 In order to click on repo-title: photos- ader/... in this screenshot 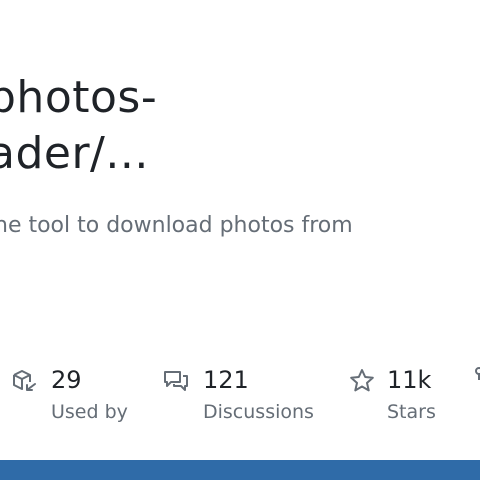, I will do `click(78, 126)`.